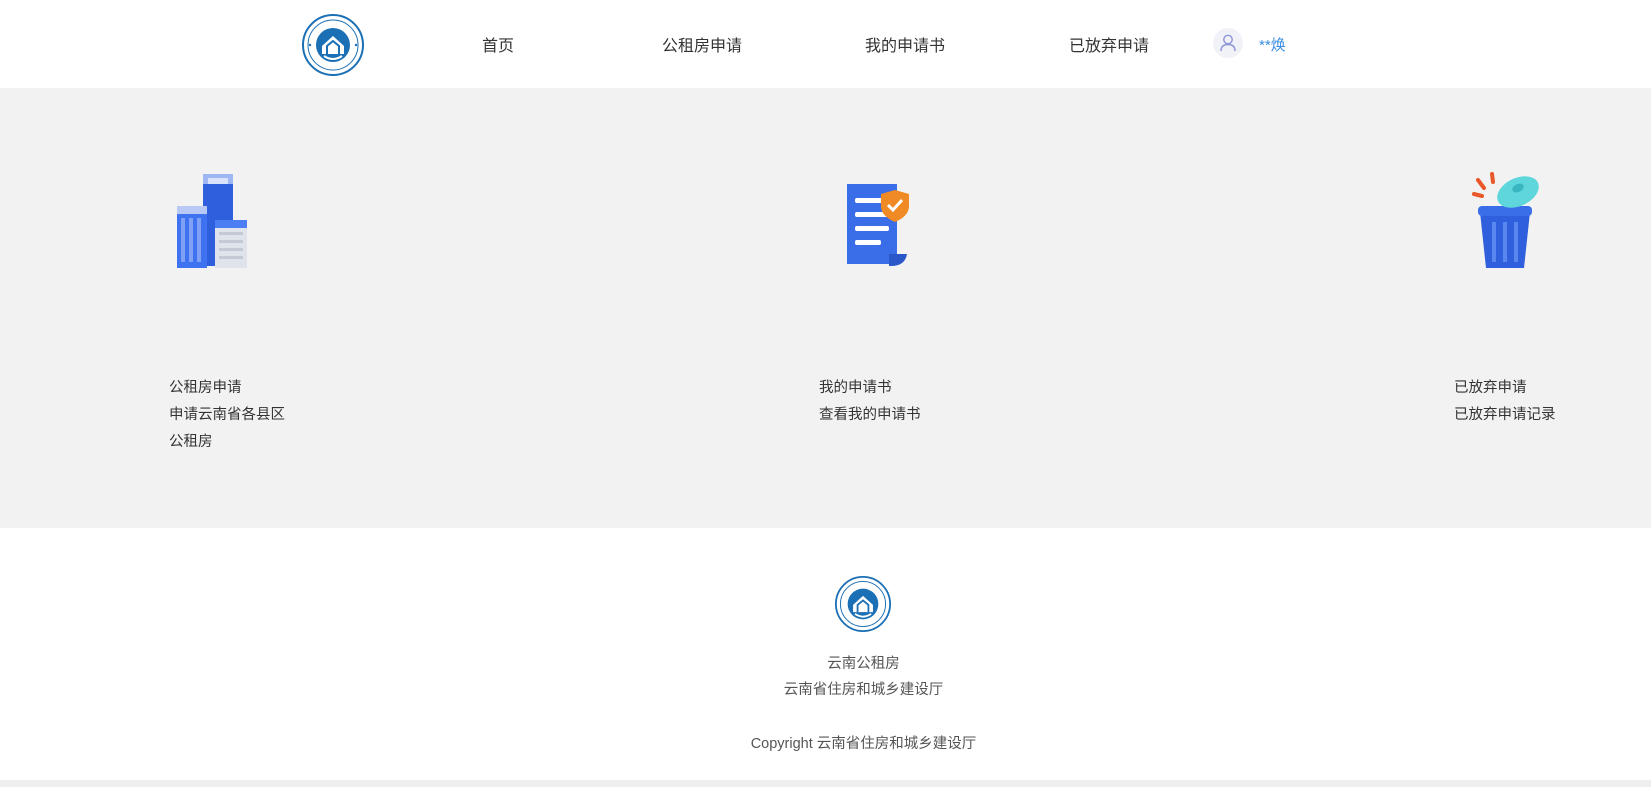 This screenshot has width=1651, height=787. I want to click on nav-my-applications: 我的申请书, so click(905, 44).